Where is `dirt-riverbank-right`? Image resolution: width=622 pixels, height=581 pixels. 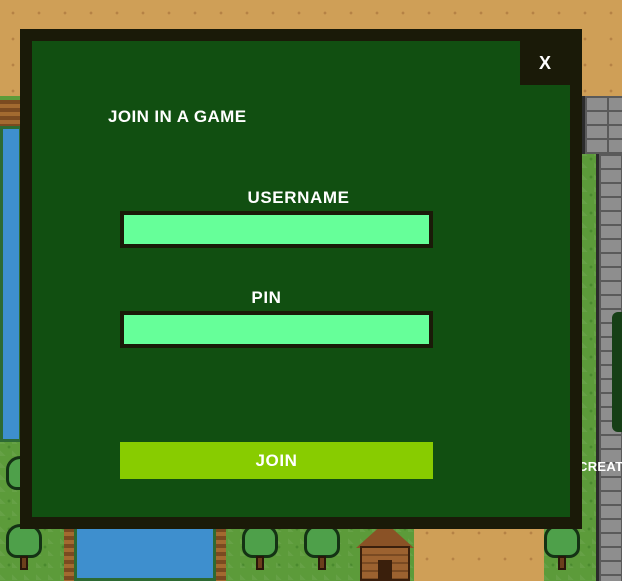 dirt-riverbank-right is located at coordinates (221, 554).